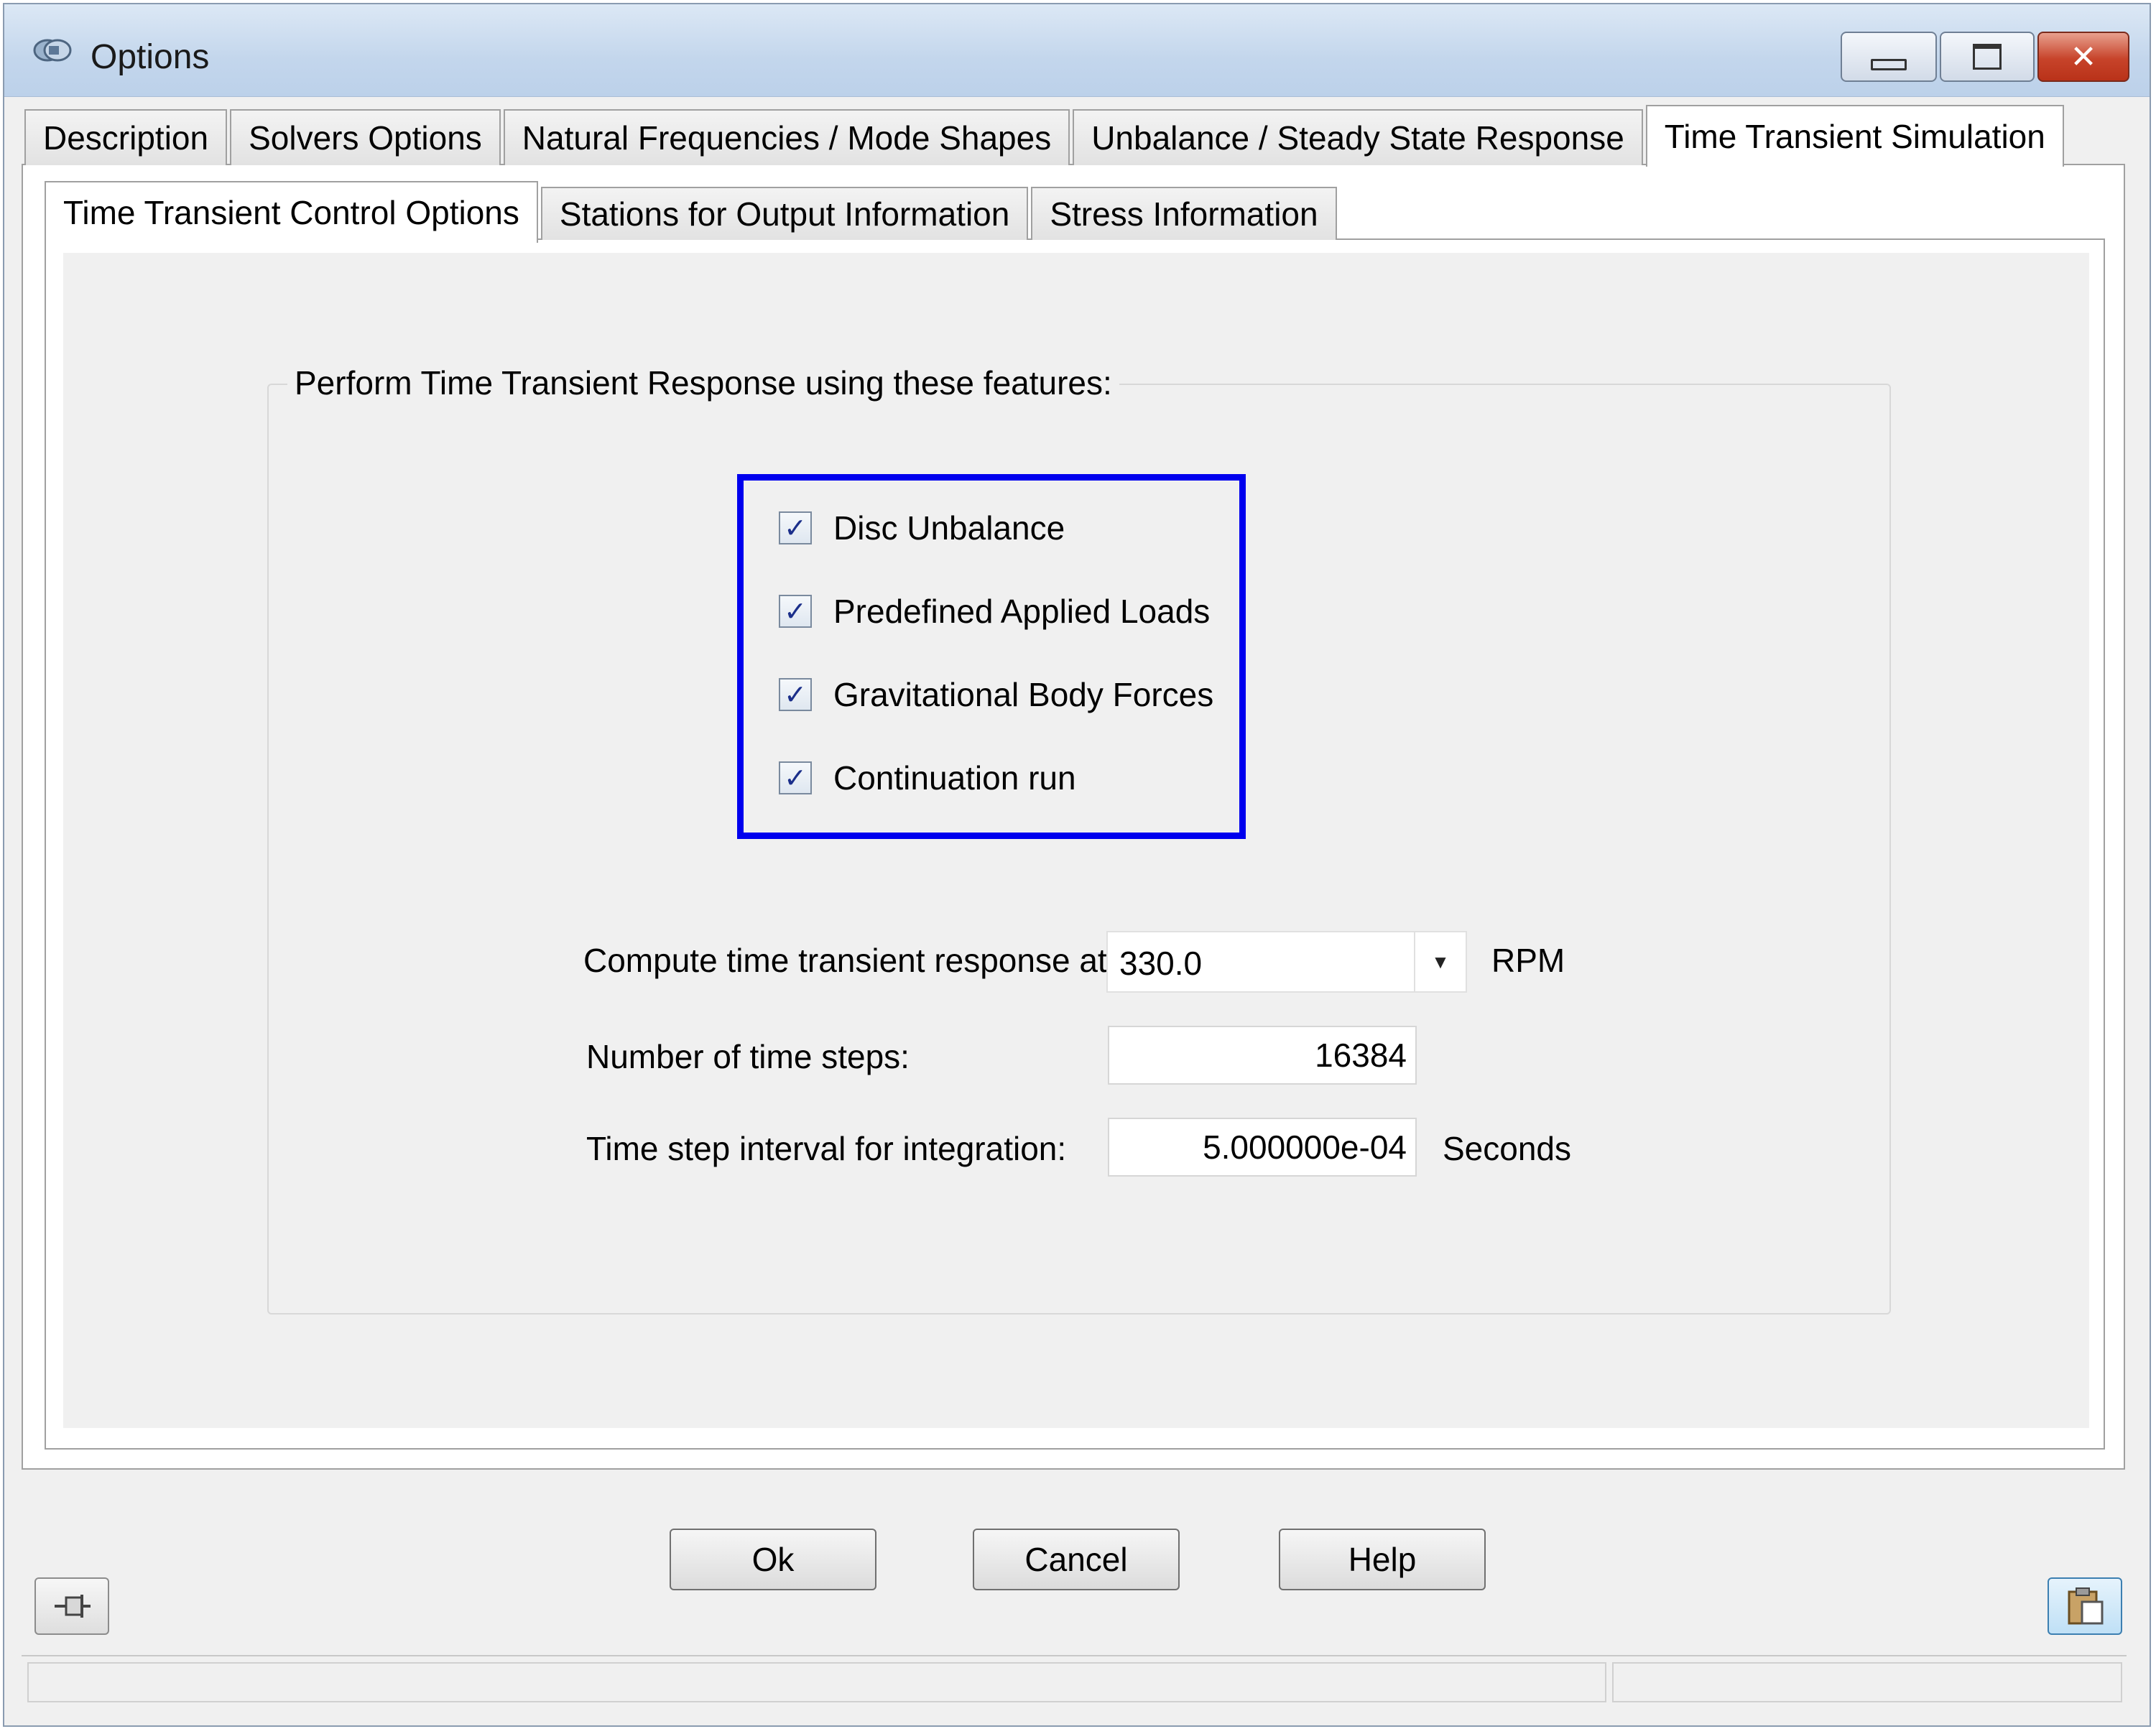  I want to click on tab-natural-frequencies: Natural Frequencies / Mode Shapes, so click(786, 137).